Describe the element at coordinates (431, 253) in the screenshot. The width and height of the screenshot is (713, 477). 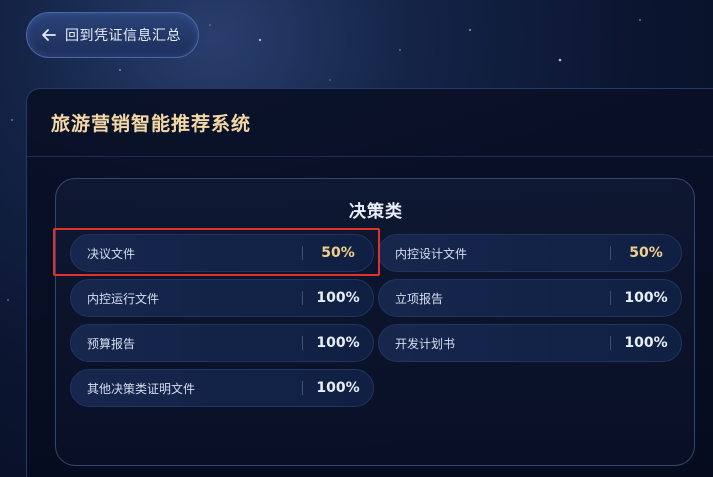
I see `item-name: 内控设计文件` at that location.